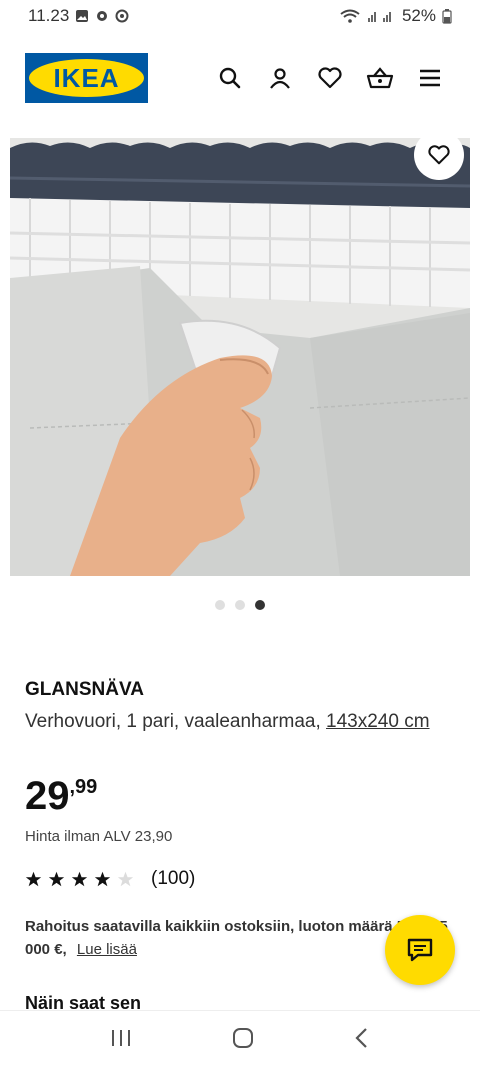 This screenshot has height=1070, width=480. Describe the element at coordinates (243, 1040) in the screenshot. I see `home-icon` at that location.